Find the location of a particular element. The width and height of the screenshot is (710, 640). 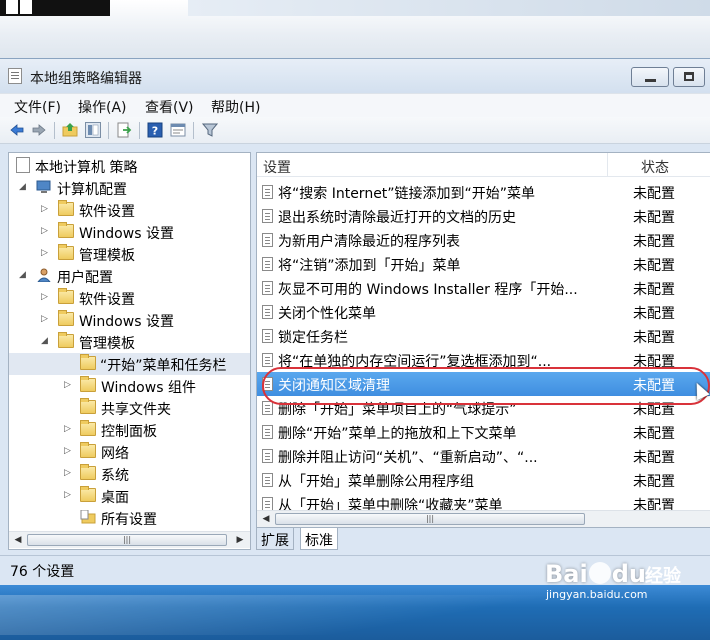

tree-node-system: ▷ 系统 is located at coordinates (129, 474).